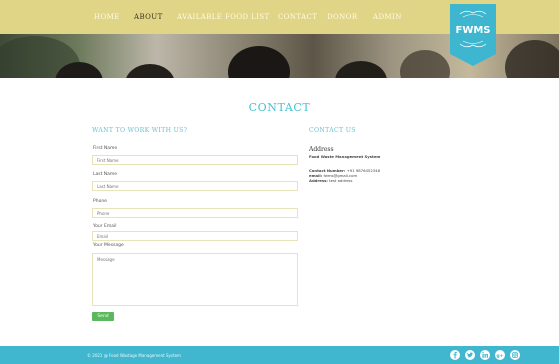 This screenshot has width=559, height=364. Describe the element at coordinates (318, 180) in the screenshot. I see `contact-address-label: Address:` at that location.